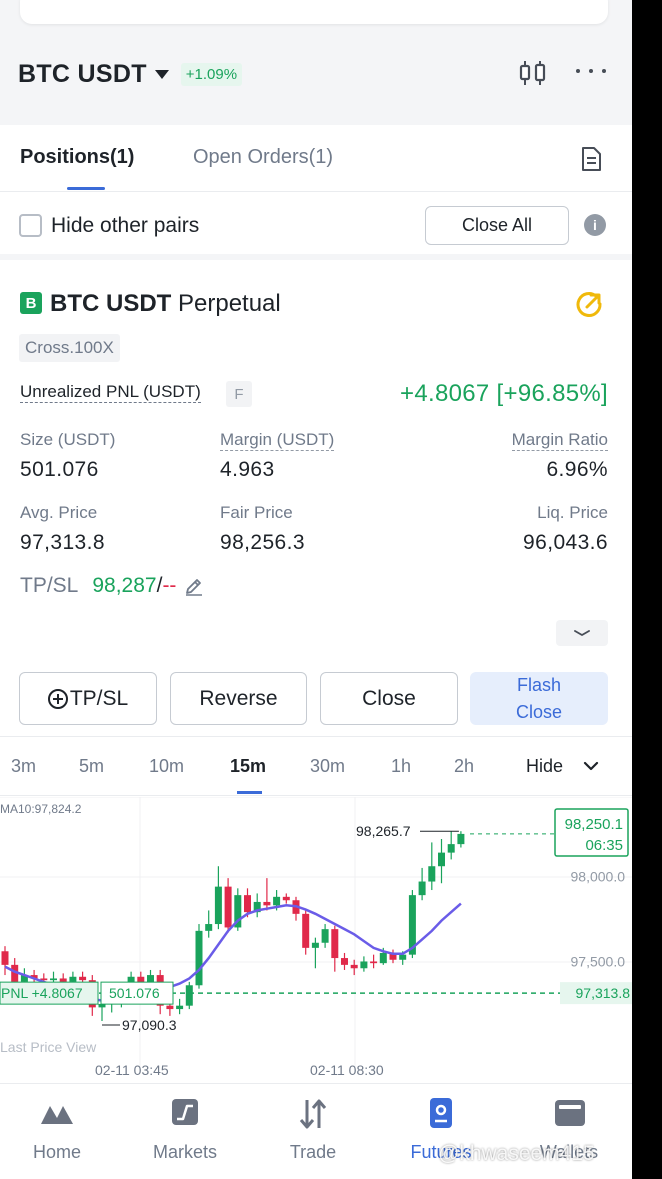  Describe the element at coordinates (59, 469) in the screenshot. I see `size-value: 501.076` at that location.